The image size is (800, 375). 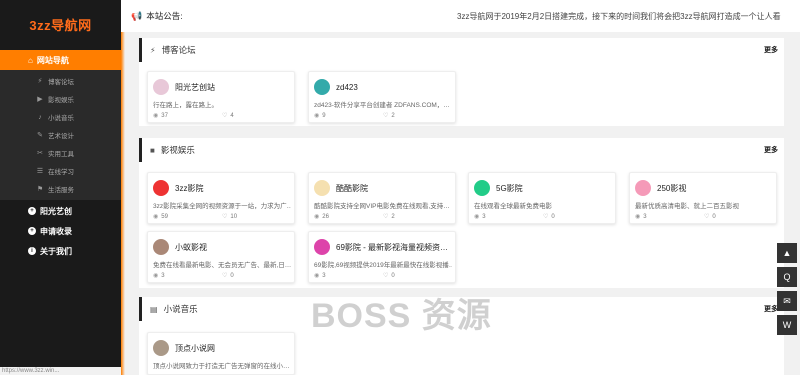 I want to click on view-count: 37, so click(x=164, y=115).